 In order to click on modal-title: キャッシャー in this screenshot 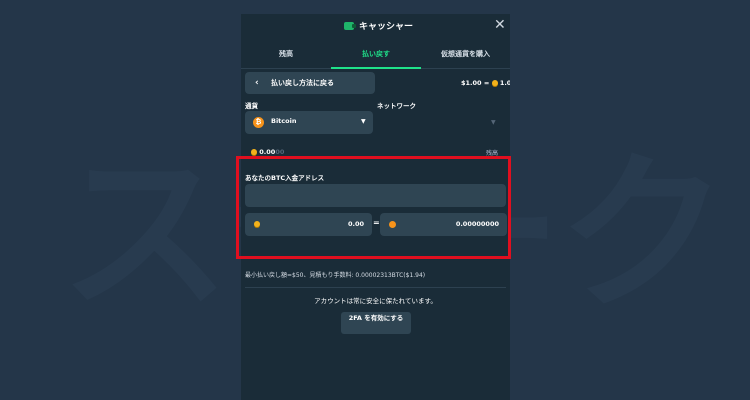, I will do `click(386, 27)`.